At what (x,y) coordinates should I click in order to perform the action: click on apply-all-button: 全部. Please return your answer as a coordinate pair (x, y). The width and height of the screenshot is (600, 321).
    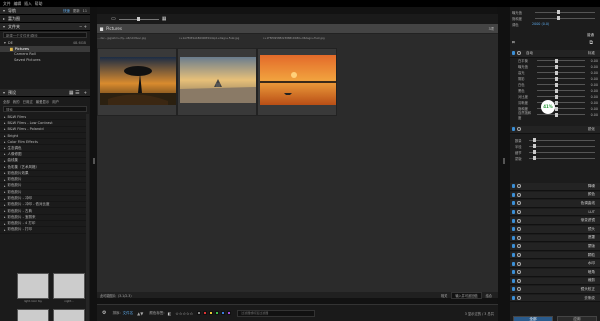
    Looking at the image, I should click on (533, 318).